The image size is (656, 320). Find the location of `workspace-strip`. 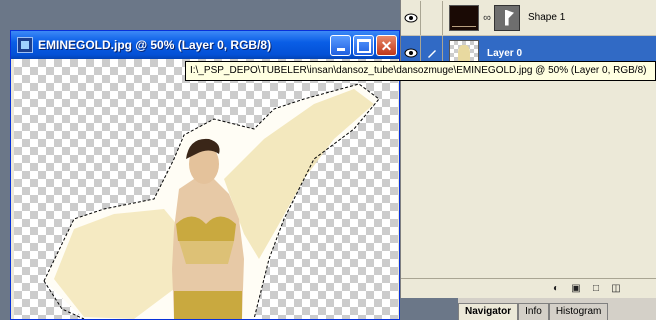

workspace-strip is located at coordinates (429, 309).